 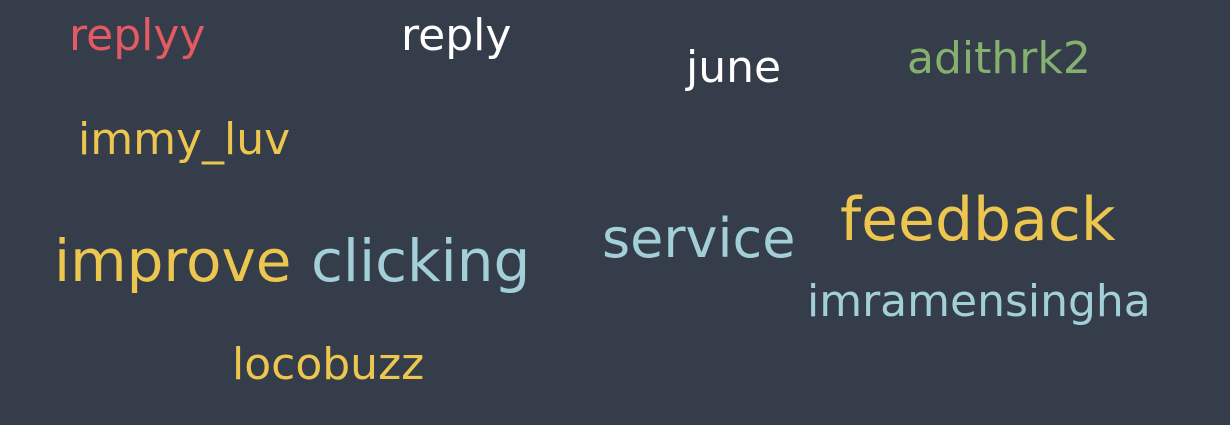 I want to click on word-clicking: clicking, so click(x=421, y=261).